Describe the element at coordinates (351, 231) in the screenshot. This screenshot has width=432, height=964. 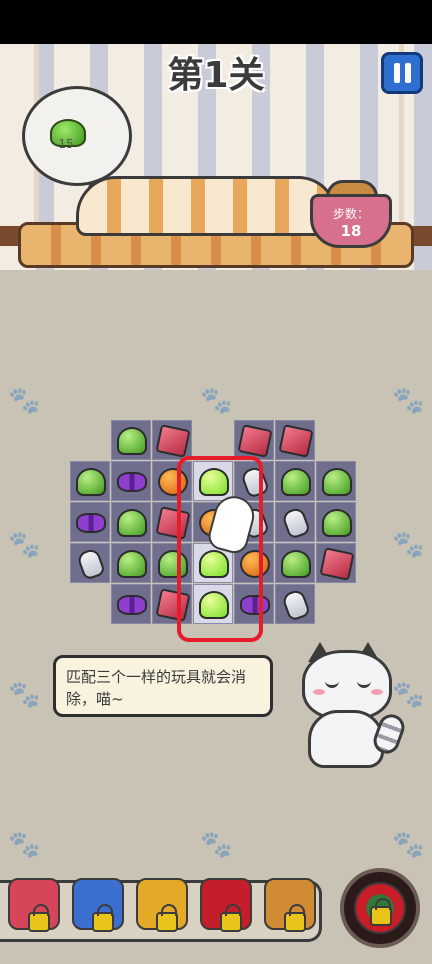
I see `moves-value: 18` at that location.